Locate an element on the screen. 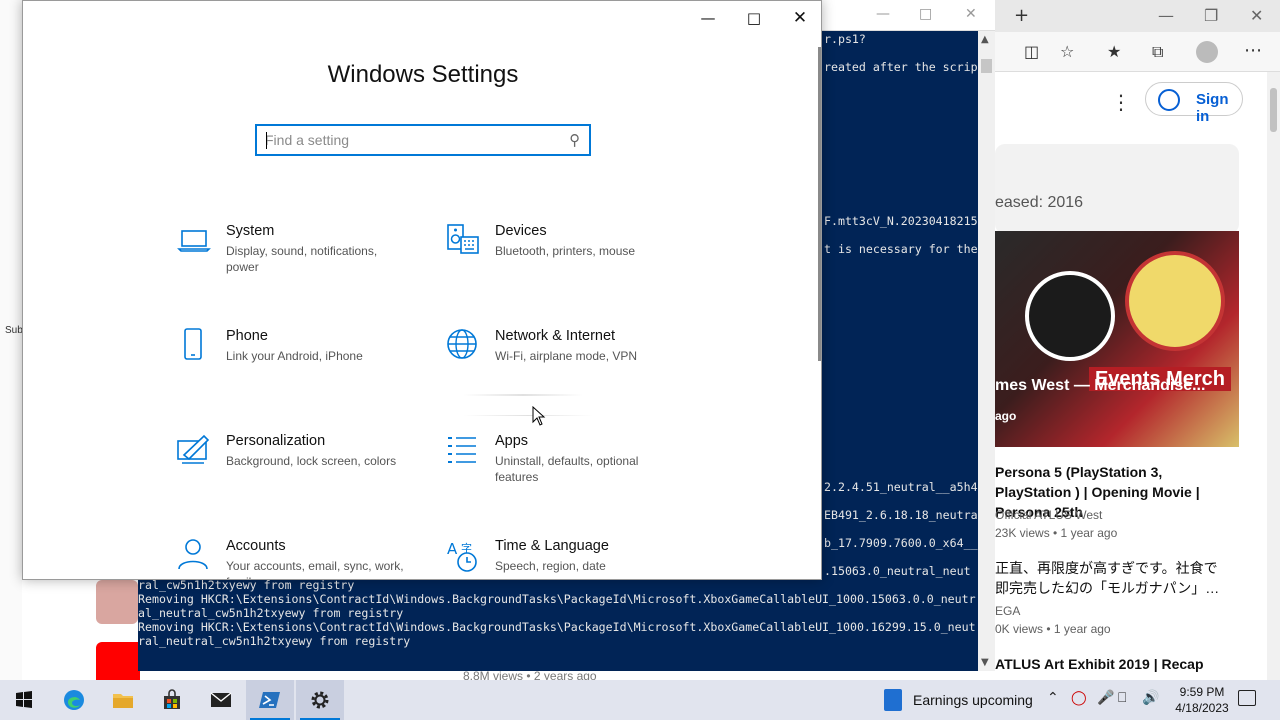 The image size is (1280, 720). taskbar-store is located at coordinates (172, 700).